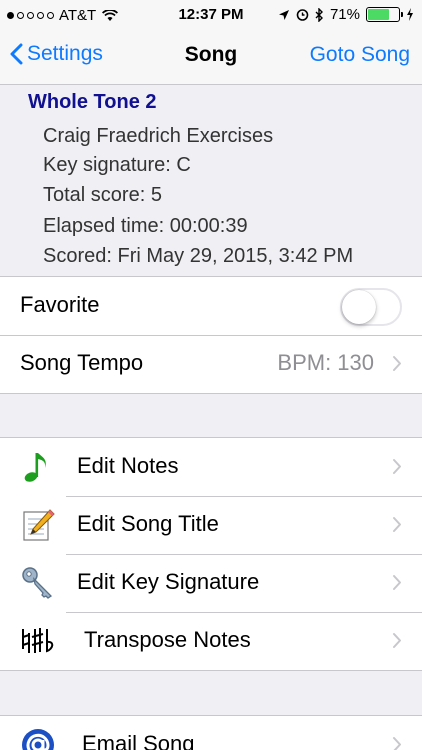 This screenshot has height=750, width=422. I want to click on favorite-label: Favorite, so click(60, 304).